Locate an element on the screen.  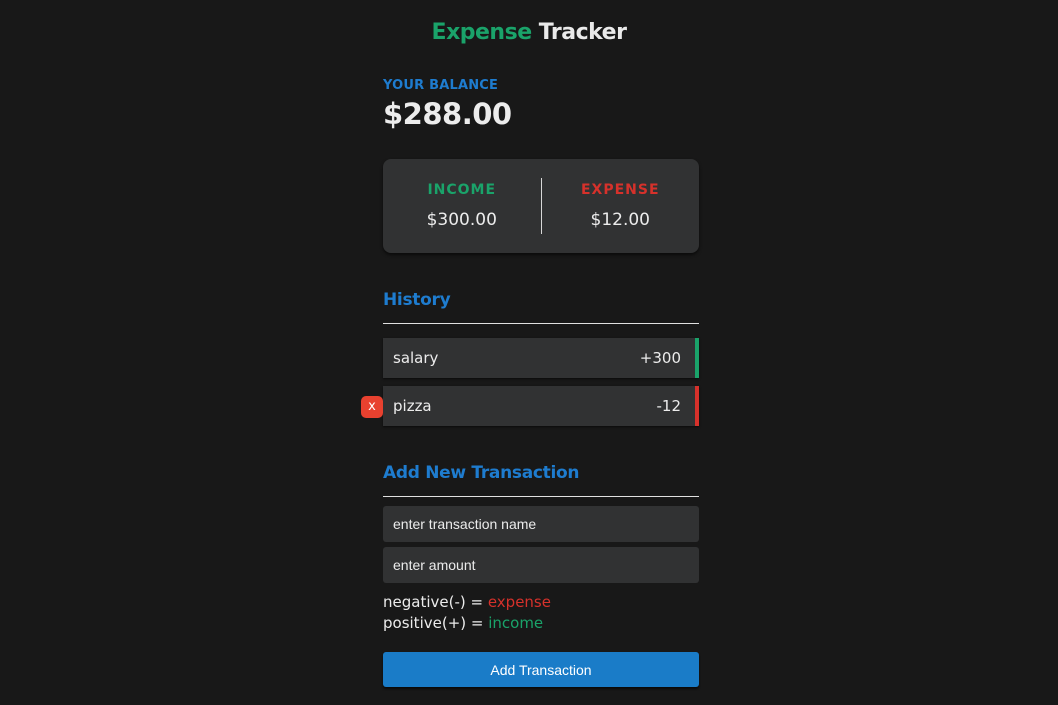
app-title-expense: Expense is located at coordinates (482, 32).